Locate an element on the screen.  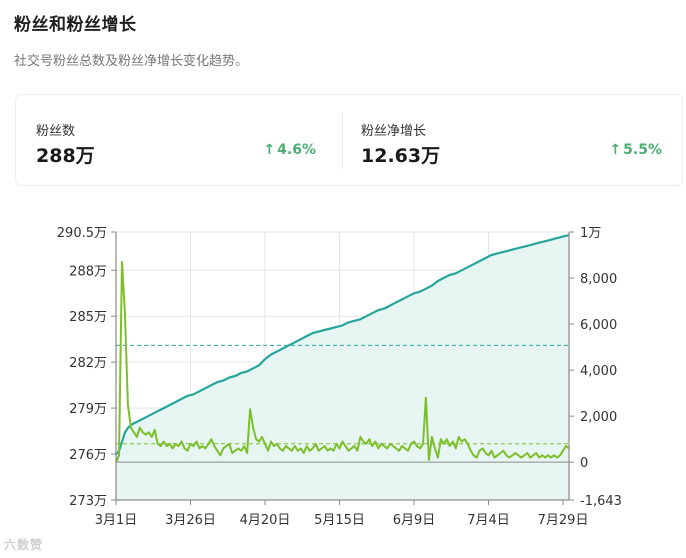
x-tick-label: 7月29日 is located at coordinates (563, 520).